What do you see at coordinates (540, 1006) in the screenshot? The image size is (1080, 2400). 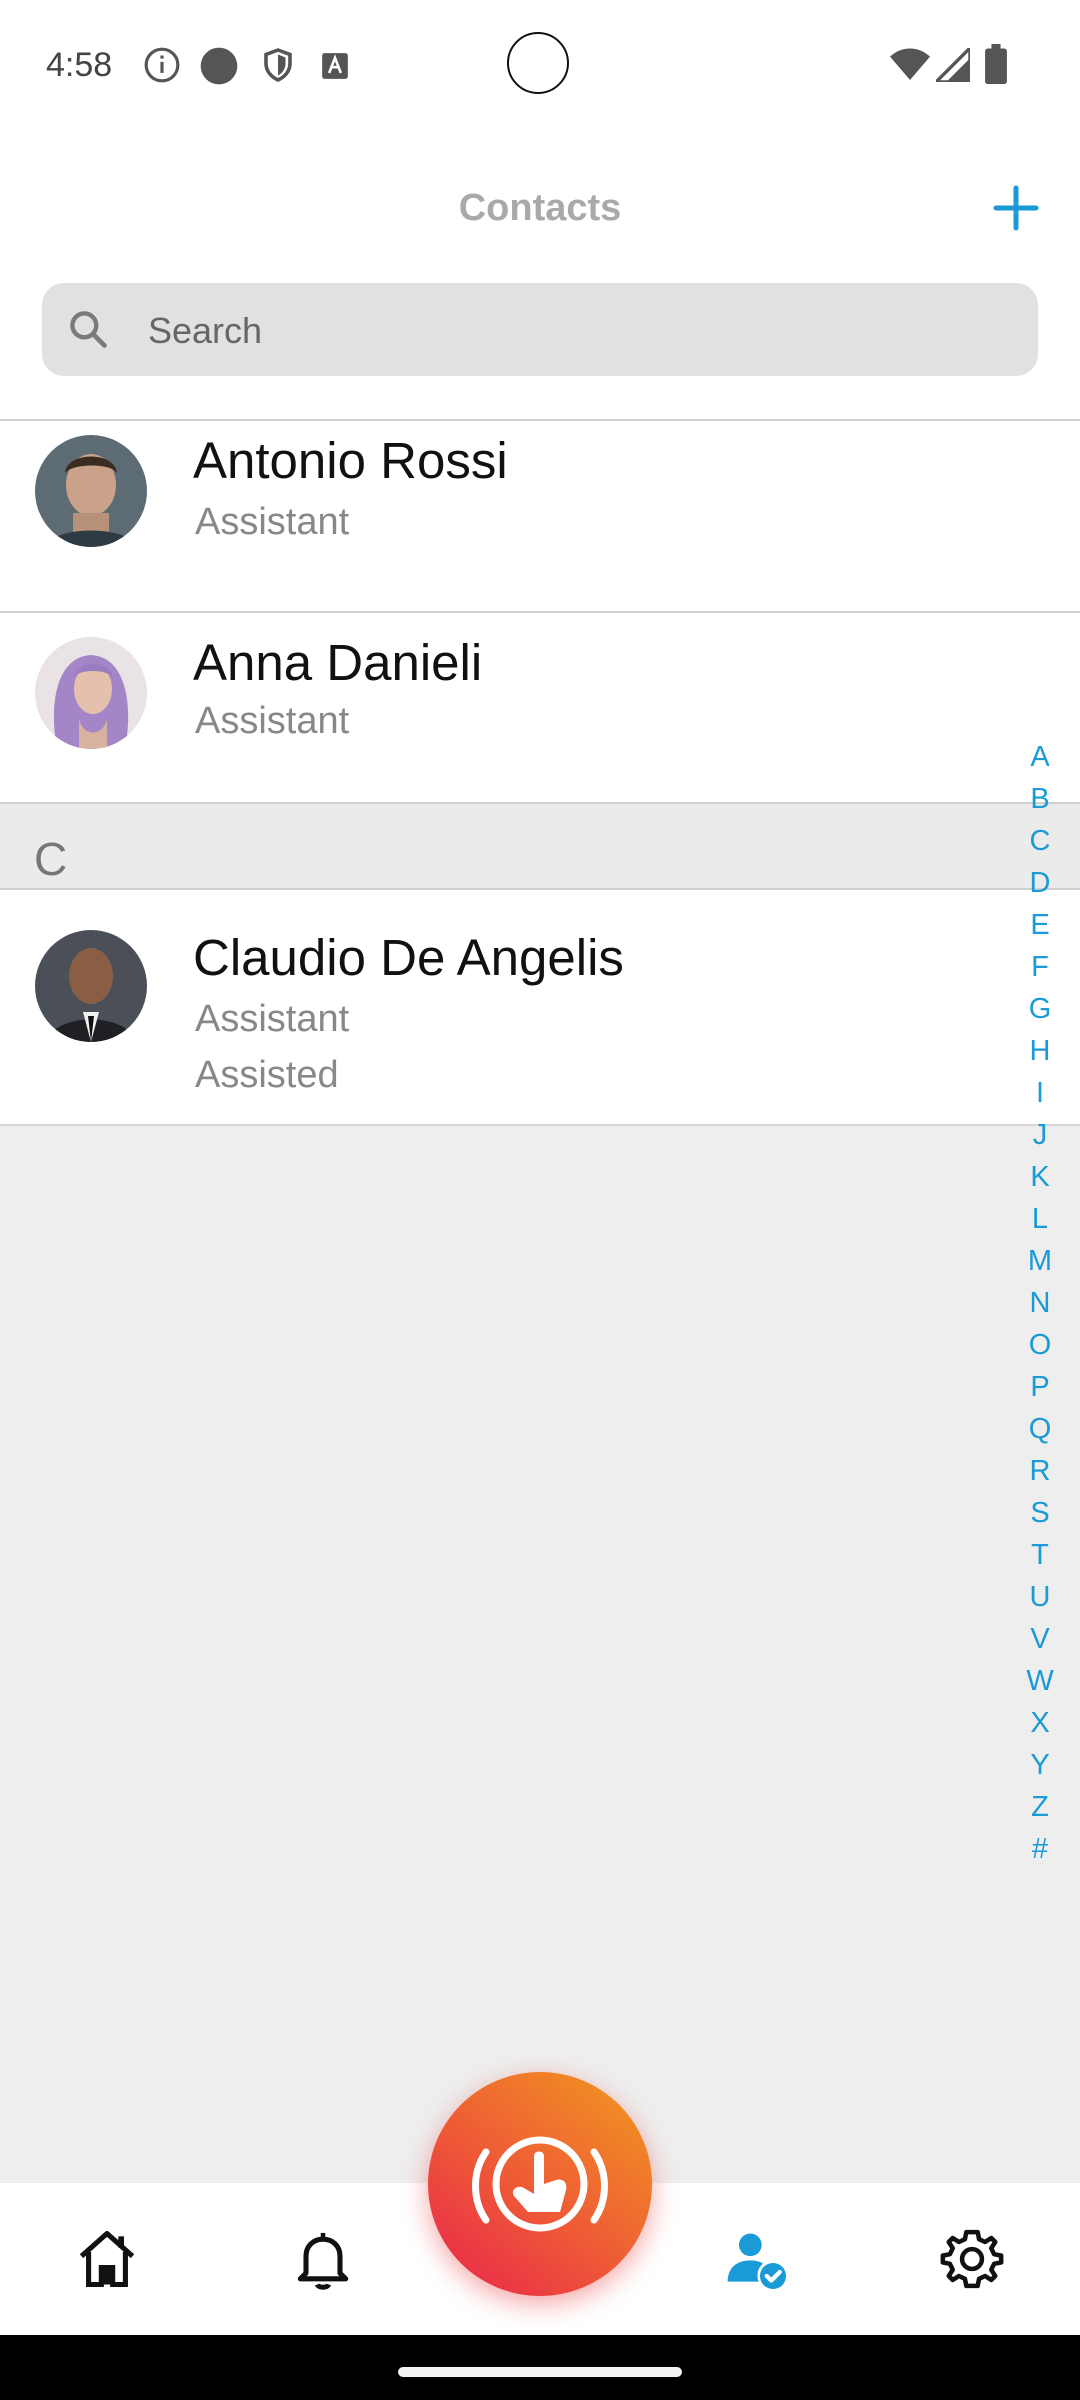 I see `contact-row-claudio-de-angelis: Claudio De Angelis Assistant Assisted` at bounding box center [540, 1006].